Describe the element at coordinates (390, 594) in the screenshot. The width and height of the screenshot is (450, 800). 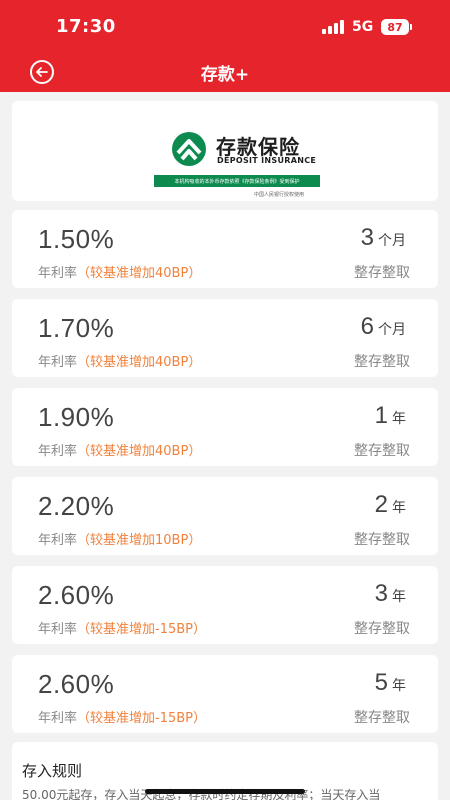
I see `term: 3年` at that location.